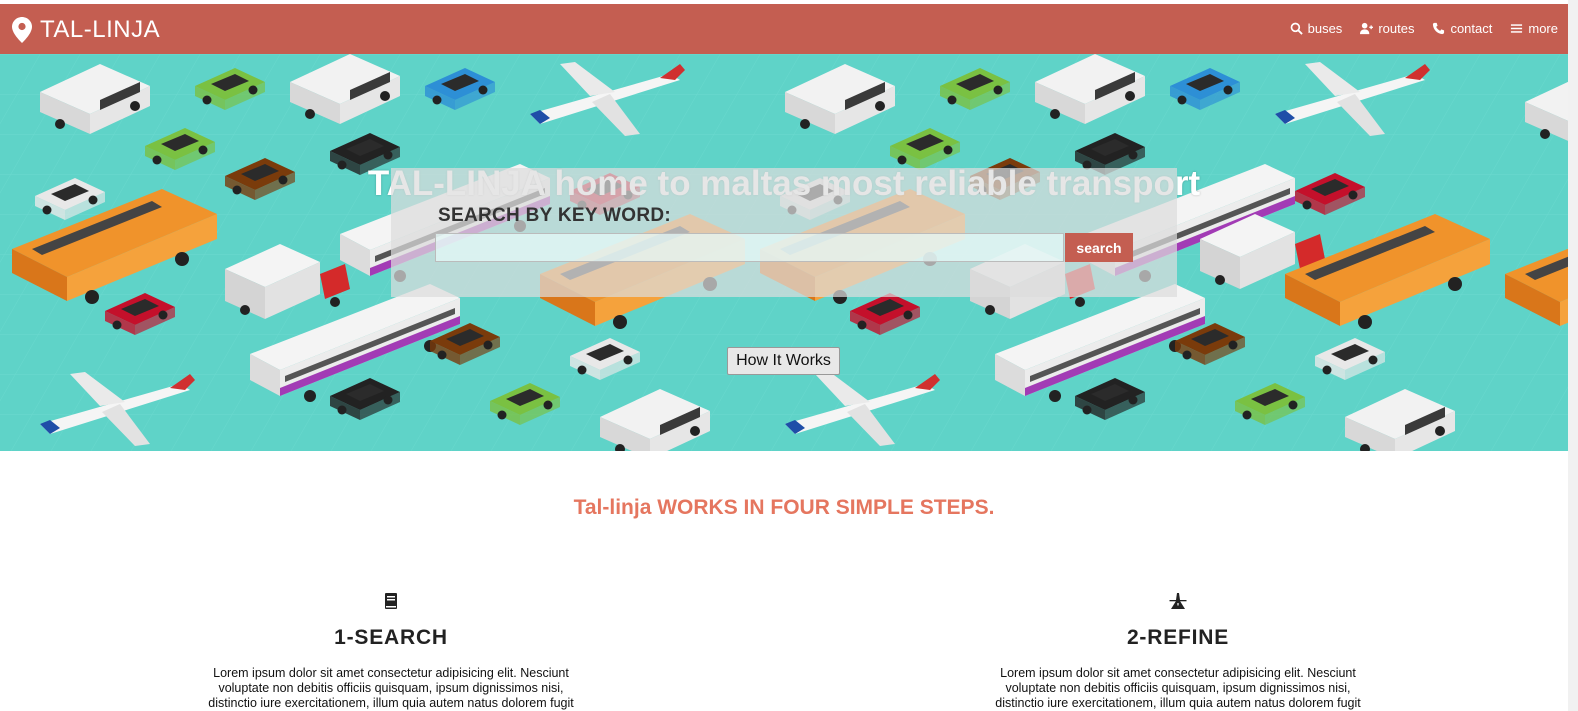 The height and width of the screenshot is (711, 1578). I want to click on brand-link: TAL-LINJA, so click(86, 30).